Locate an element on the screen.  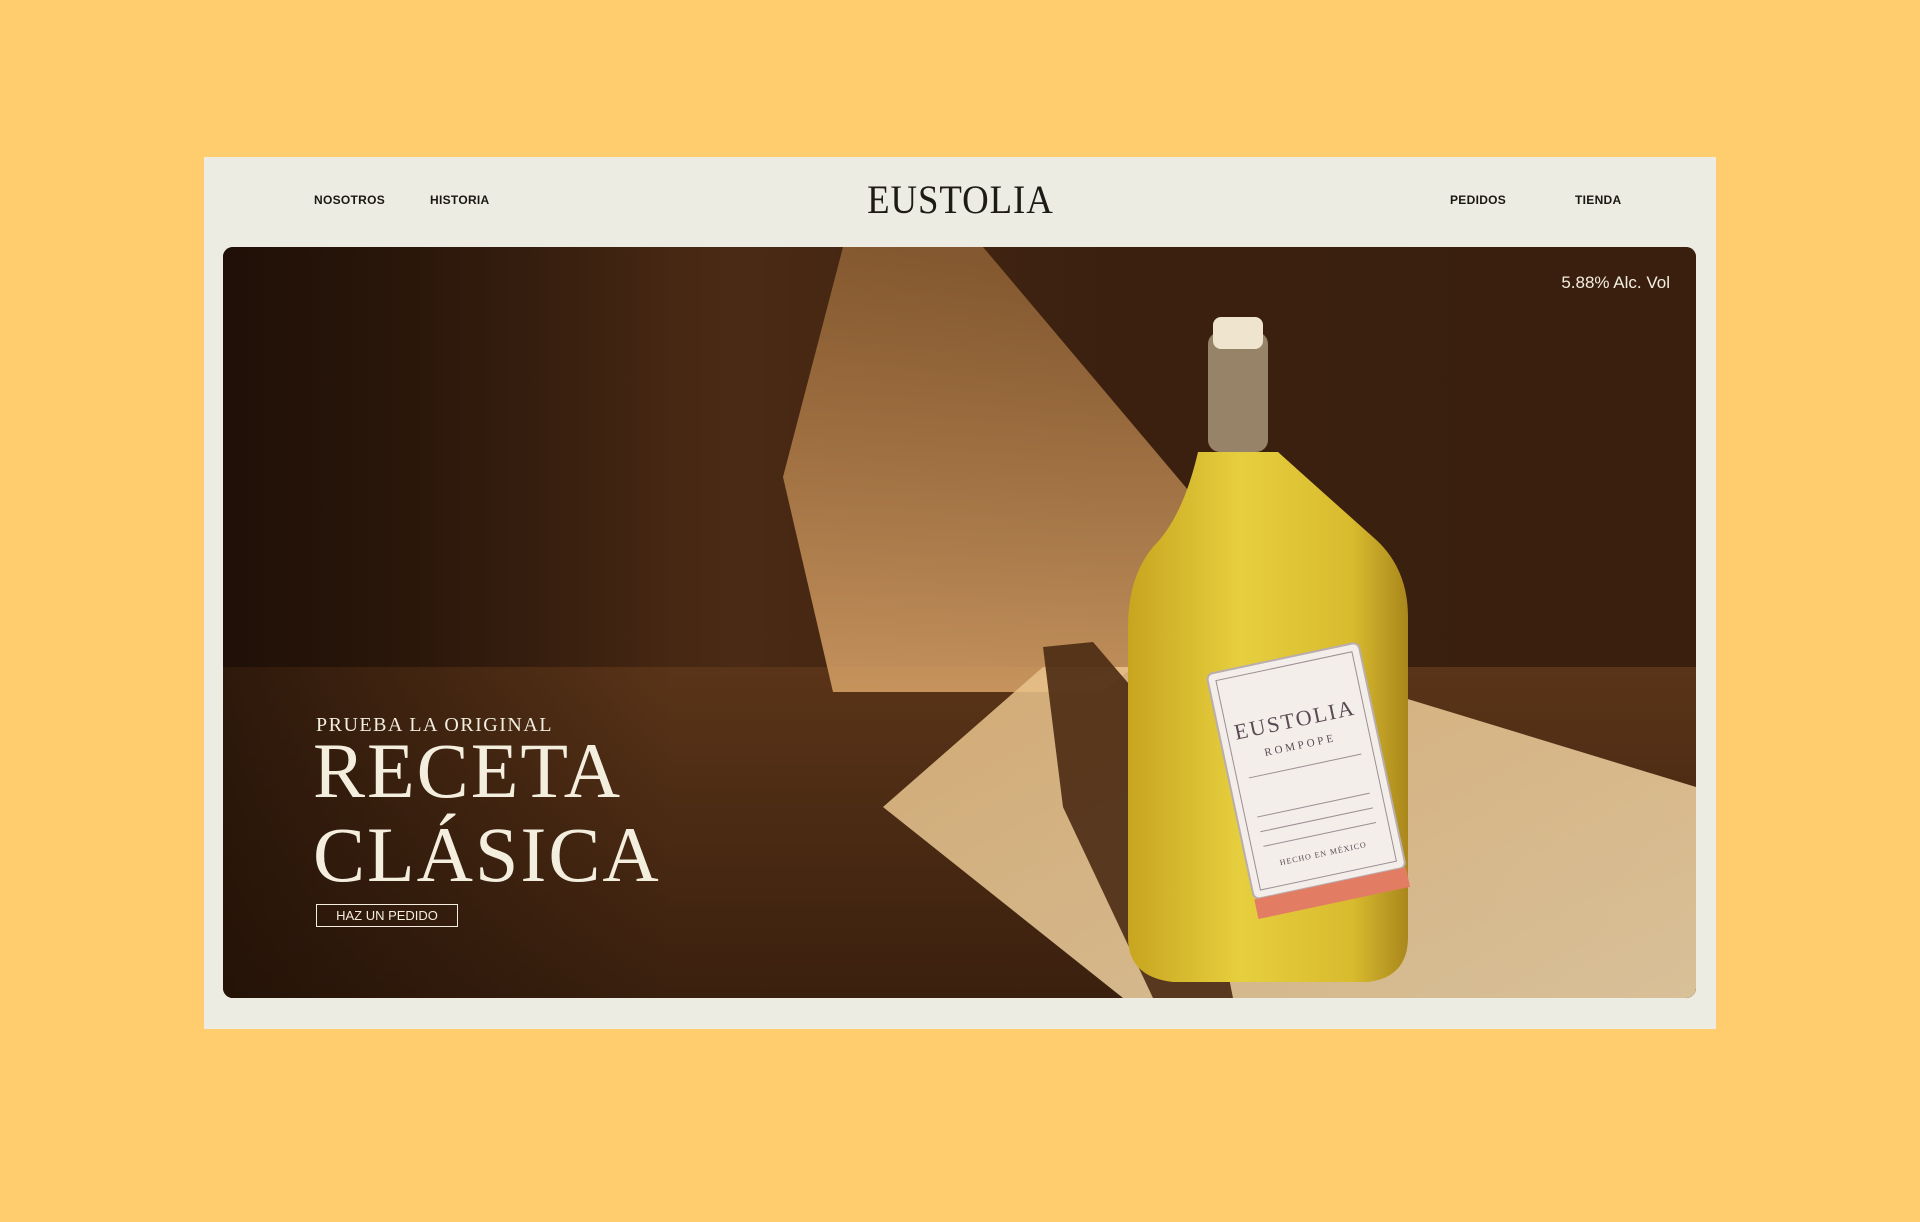
nav-link-tienda: TIENDA is located at coordinates (1598, 200).